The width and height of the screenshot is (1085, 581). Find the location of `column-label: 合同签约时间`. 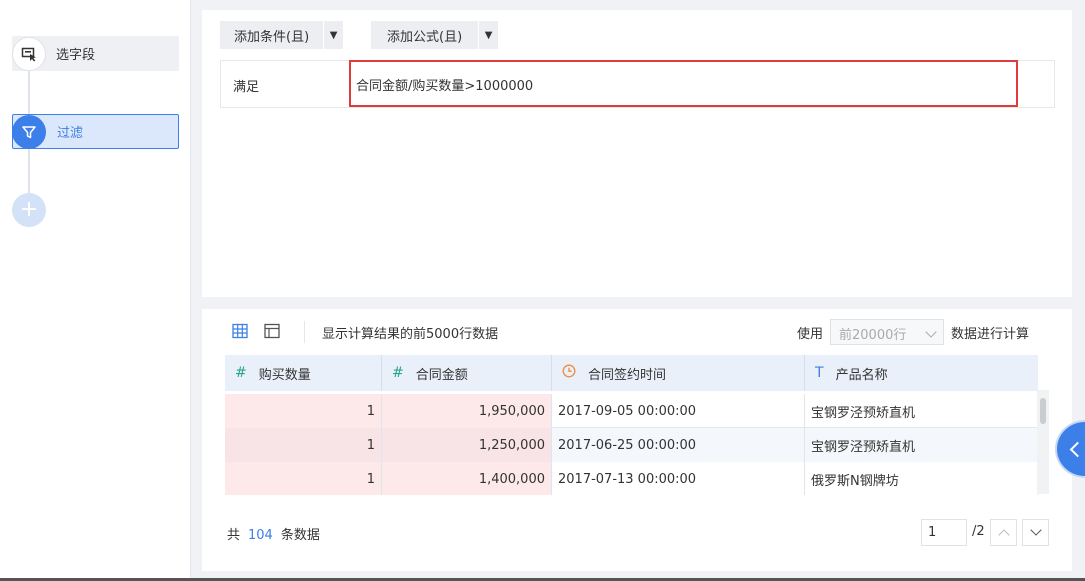

column-label: 合同签约时间 is located at coordinates (627, 375).